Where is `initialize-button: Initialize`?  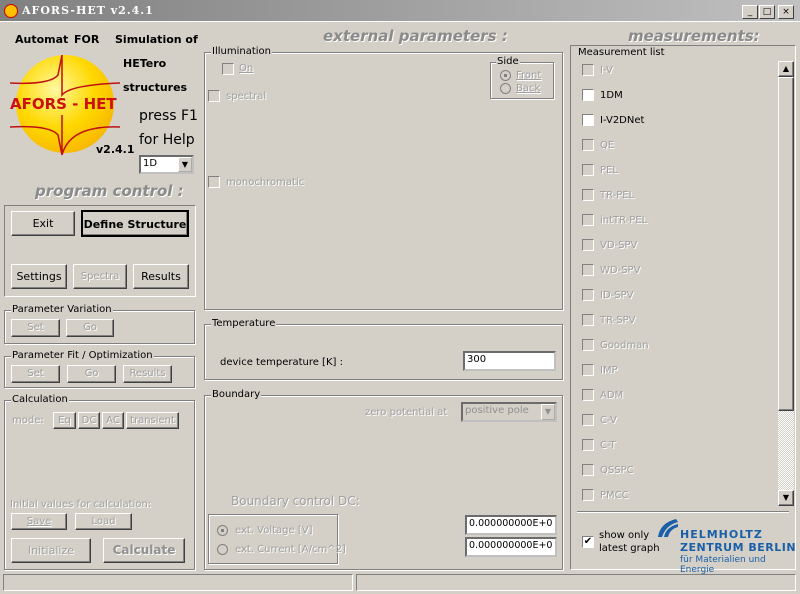
initialize-button: Initialize is located at coordinates (51, 550).